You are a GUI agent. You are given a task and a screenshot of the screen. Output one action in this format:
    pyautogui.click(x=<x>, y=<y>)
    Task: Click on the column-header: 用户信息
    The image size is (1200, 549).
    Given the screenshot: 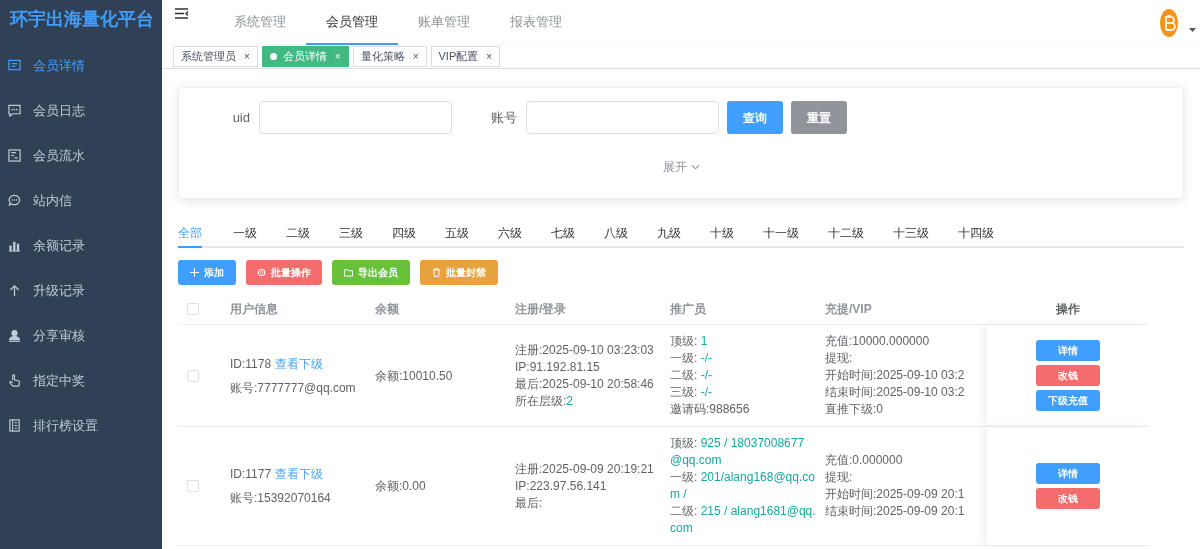 What is the action you would take?
    pyautogui.click(x=254, y=309)
    